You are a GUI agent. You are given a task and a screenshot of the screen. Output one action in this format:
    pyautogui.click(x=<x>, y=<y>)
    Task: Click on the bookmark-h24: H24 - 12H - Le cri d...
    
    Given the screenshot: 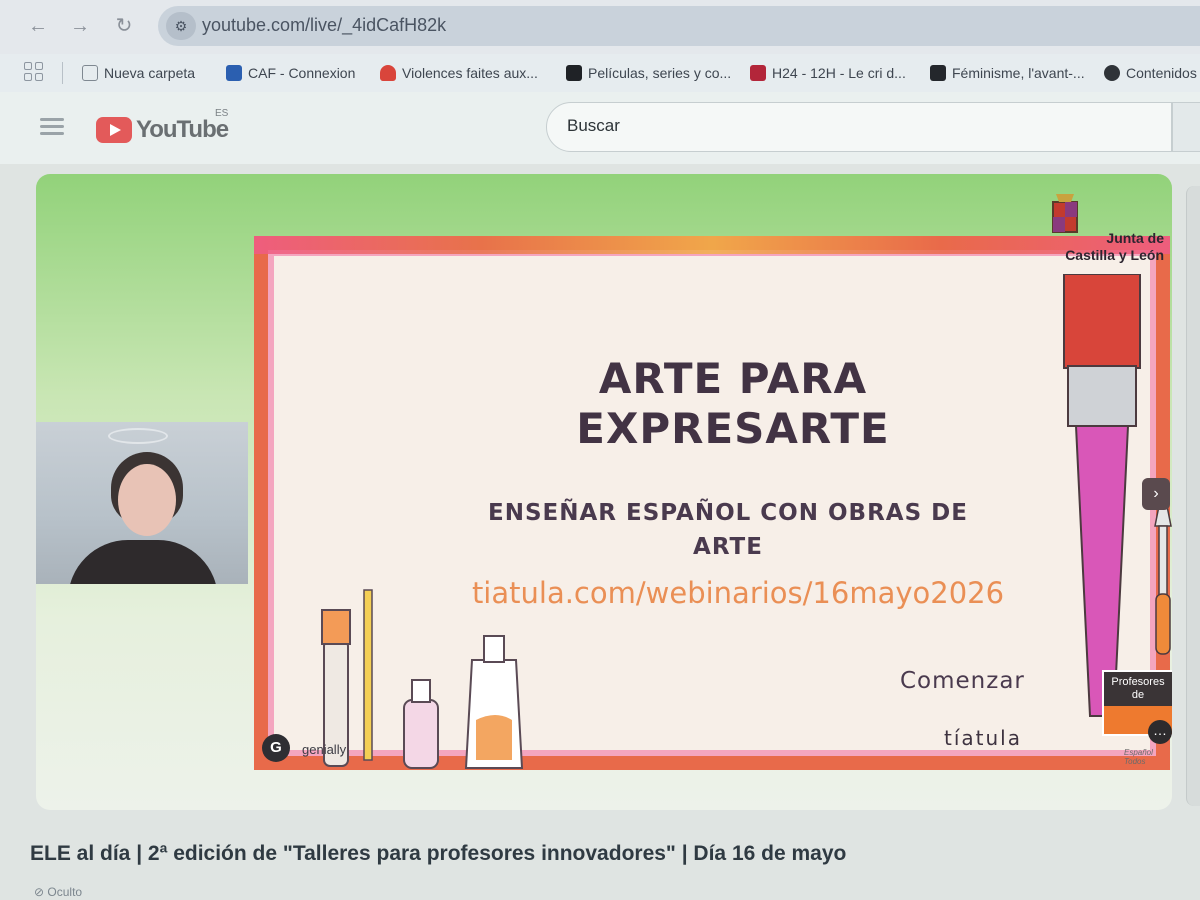 What is the action you would take?
    pyautogui.click(x=828, y=73)
    